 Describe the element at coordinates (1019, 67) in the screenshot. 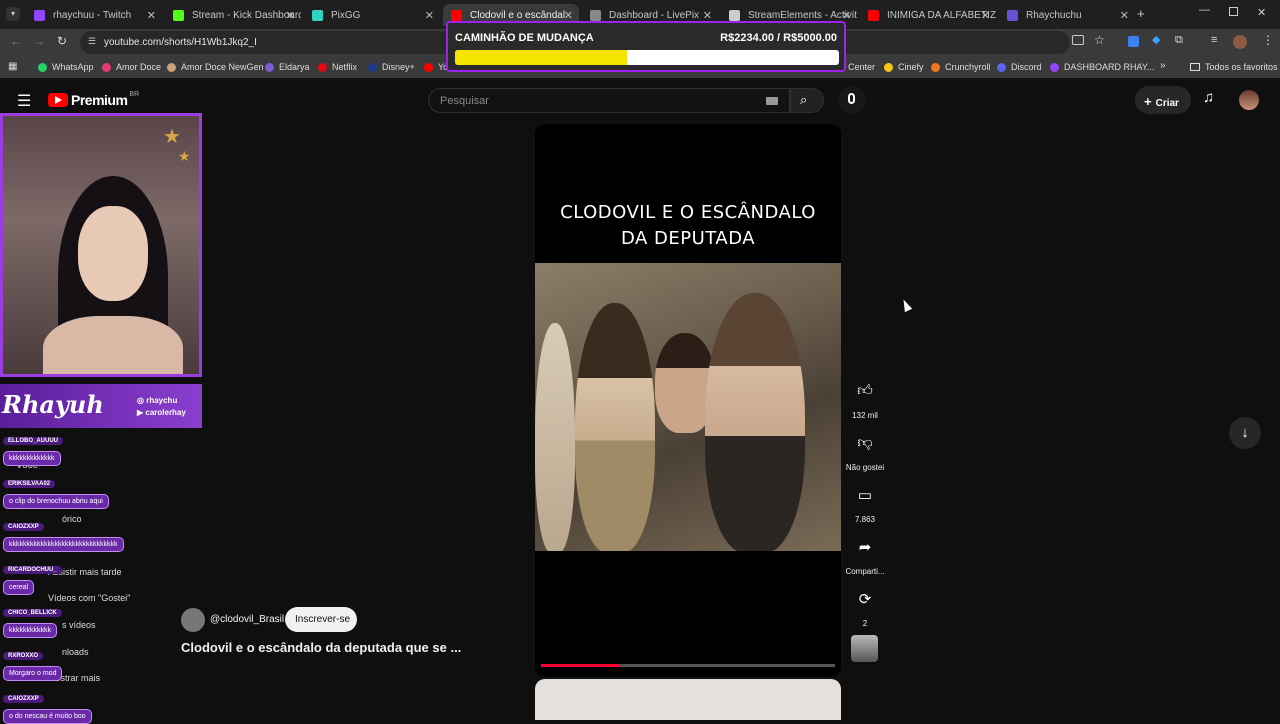

I see `bookmark-discord: Discord` at that location.